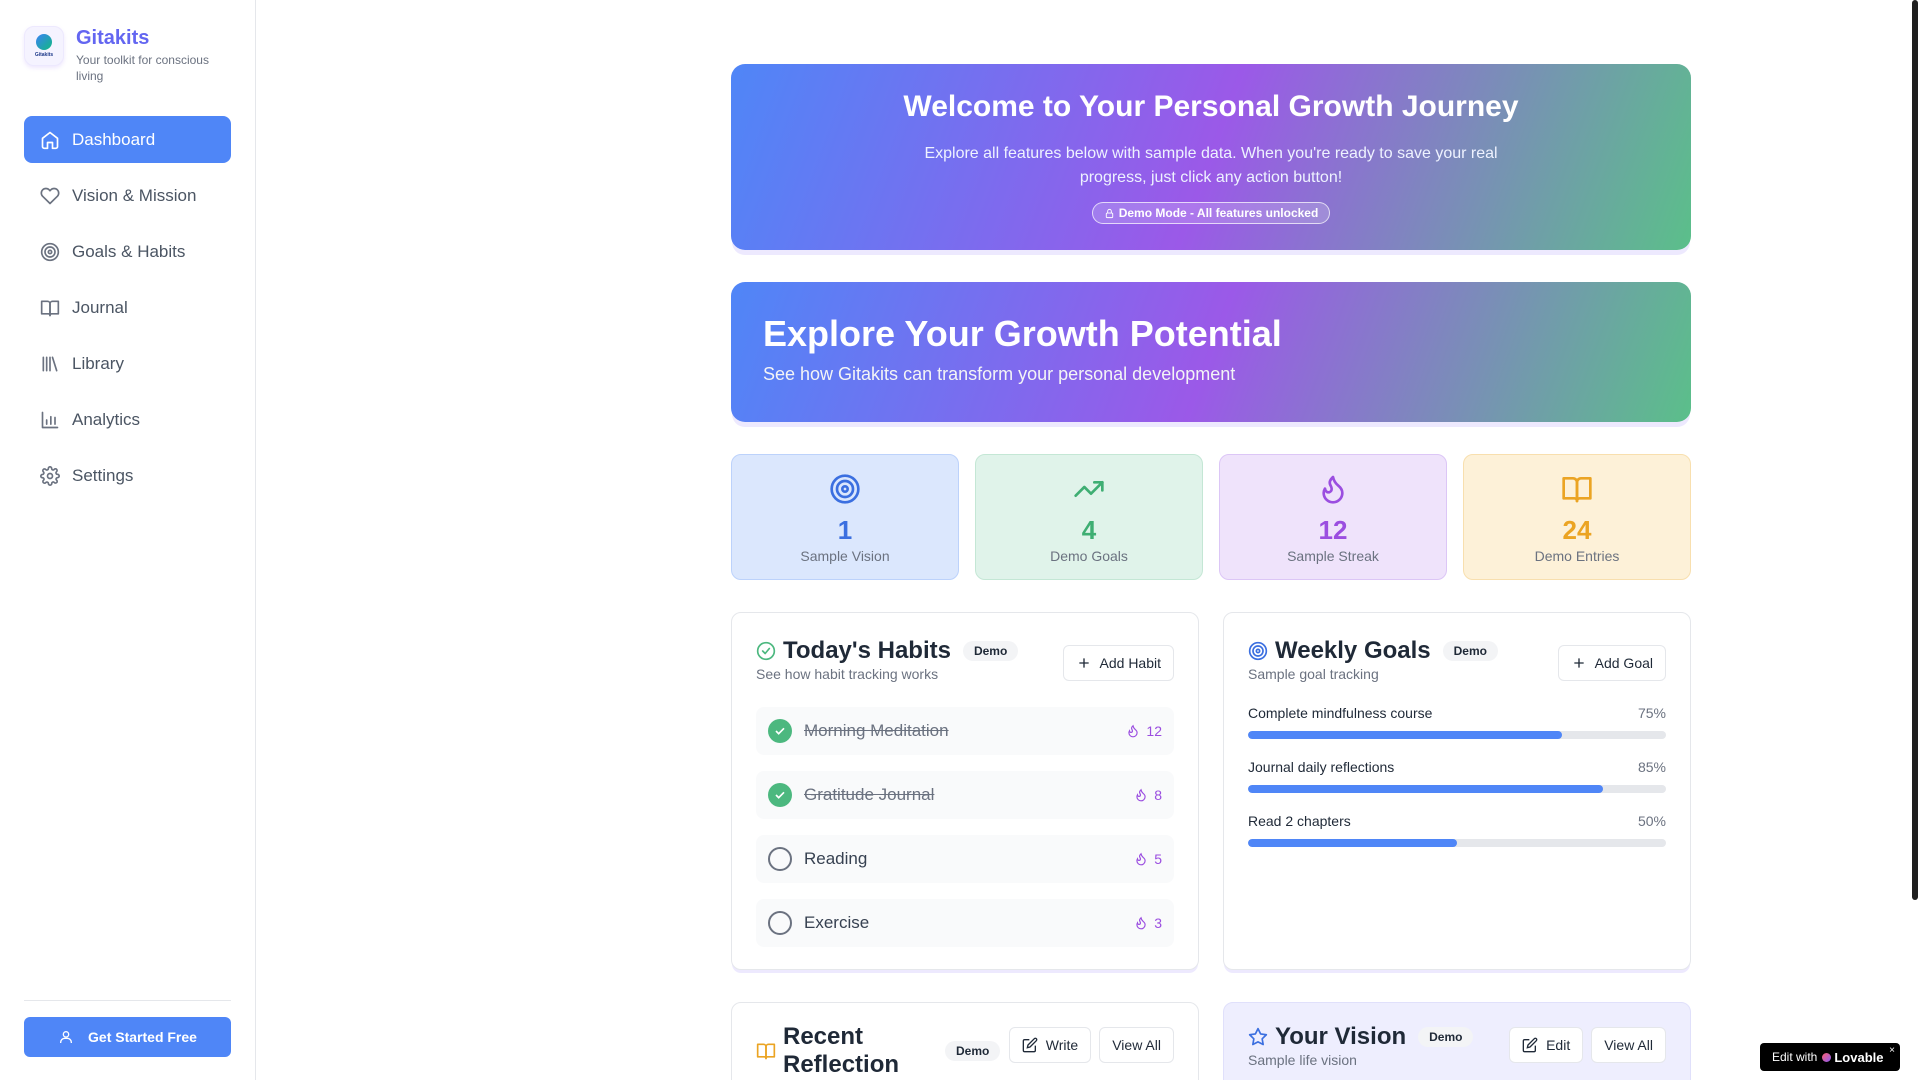 Image resolution: width=1920 pixels, height=1080 pixels. I want to click on demo-mode-badge: Demo Mode - All features unlocked, so click(1211, 213).